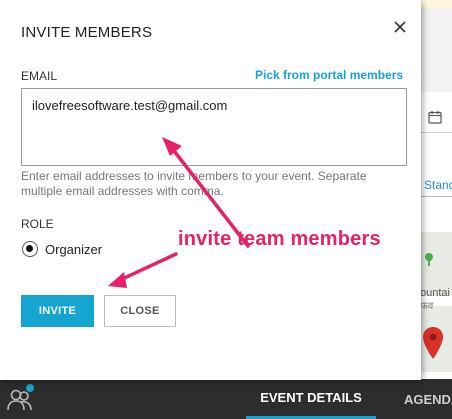  I want to click on pick-from-portal-link: Pick from portal members, so click(329, 75).